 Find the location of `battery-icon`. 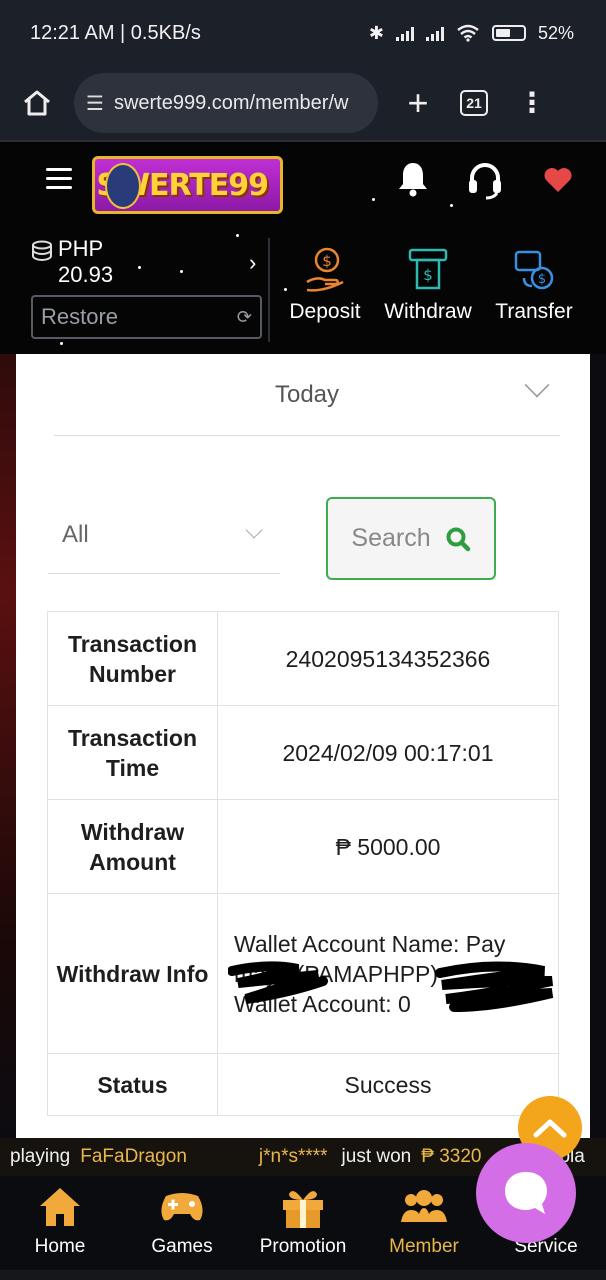

battery-icon is located at coordinates (508, 33).